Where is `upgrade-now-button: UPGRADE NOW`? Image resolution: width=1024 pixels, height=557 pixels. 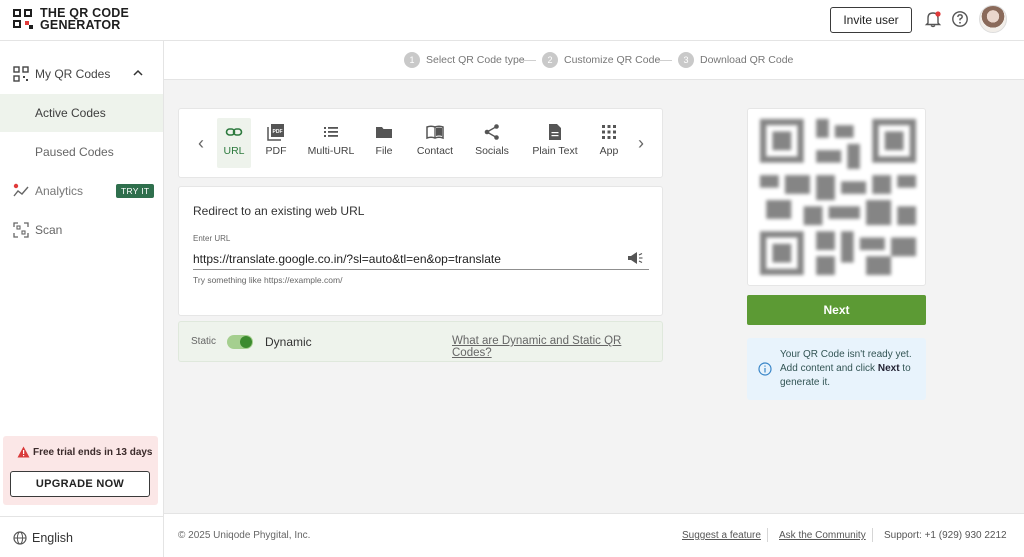 upgrade-now-button: UPGRADE NOW is located at coordinates (80, 484).